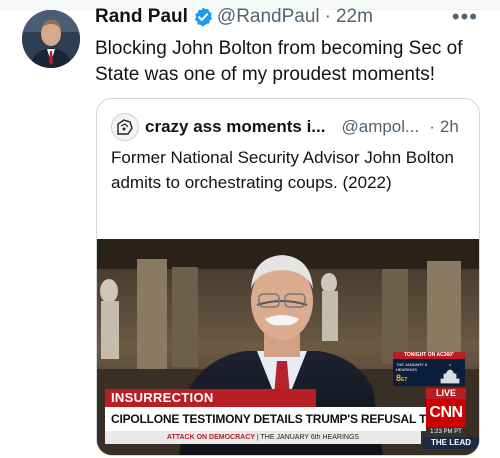 This screenshot has width=500, height=458. I want to click on quoted-avatar-drawing, so click(125, 127).